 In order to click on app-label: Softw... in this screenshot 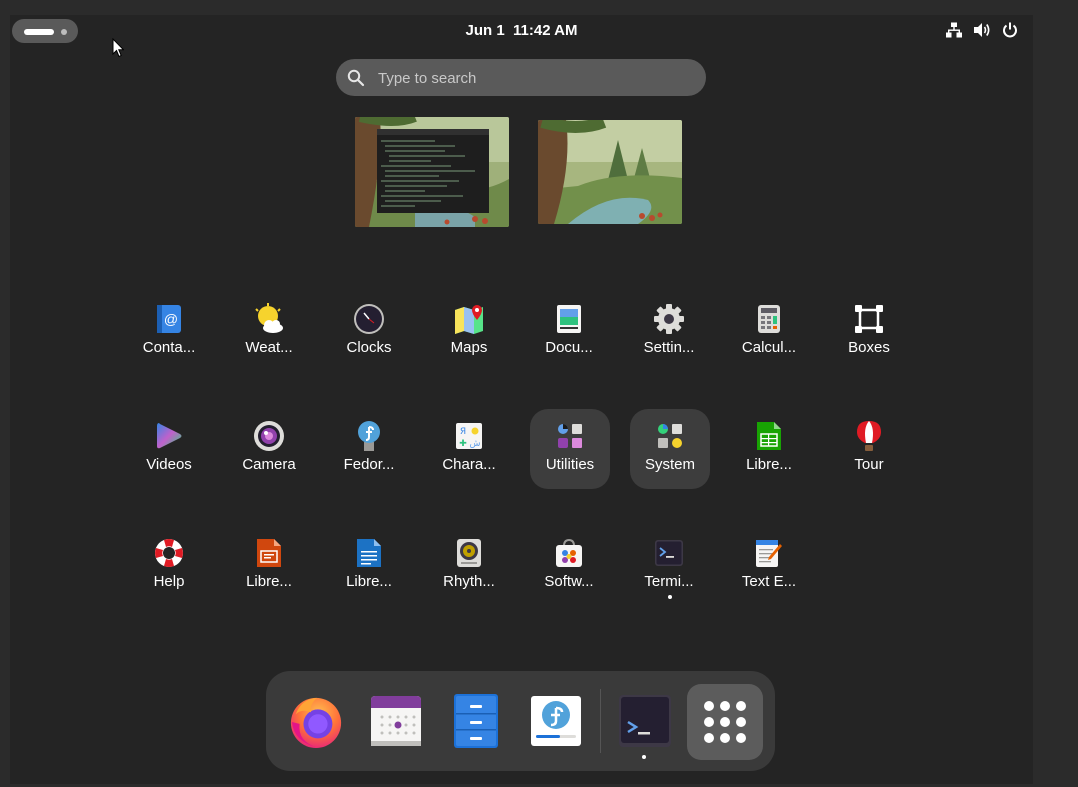, I will do `click(569, 581)`.